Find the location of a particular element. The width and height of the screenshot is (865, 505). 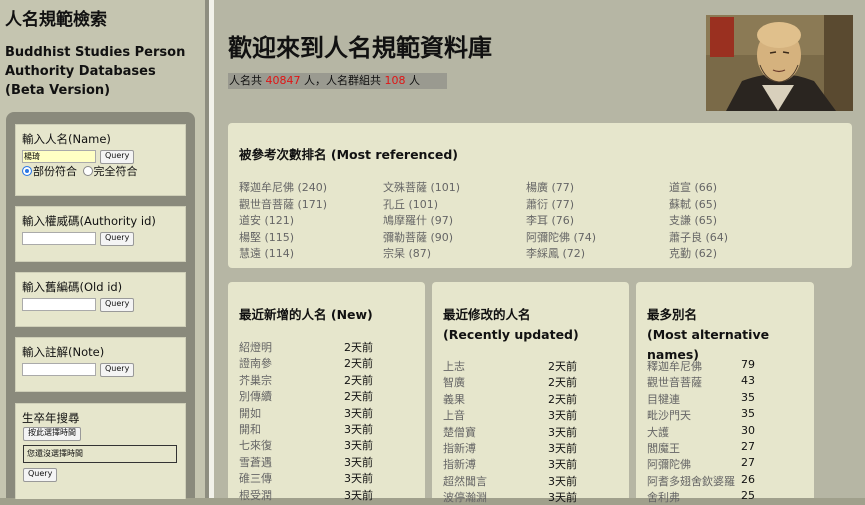

alt-name-count: 30 is located at coordinates (748, 430).